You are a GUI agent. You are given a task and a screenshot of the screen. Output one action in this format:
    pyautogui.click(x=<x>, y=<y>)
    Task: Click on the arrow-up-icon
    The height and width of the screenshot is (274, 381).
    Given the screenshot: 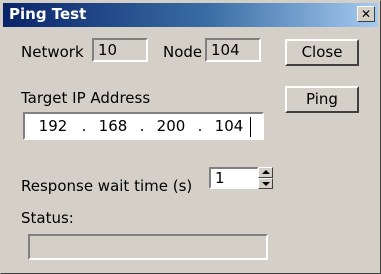 What is the action you would take?
    pyautogui.click(x=266, y=172)
    